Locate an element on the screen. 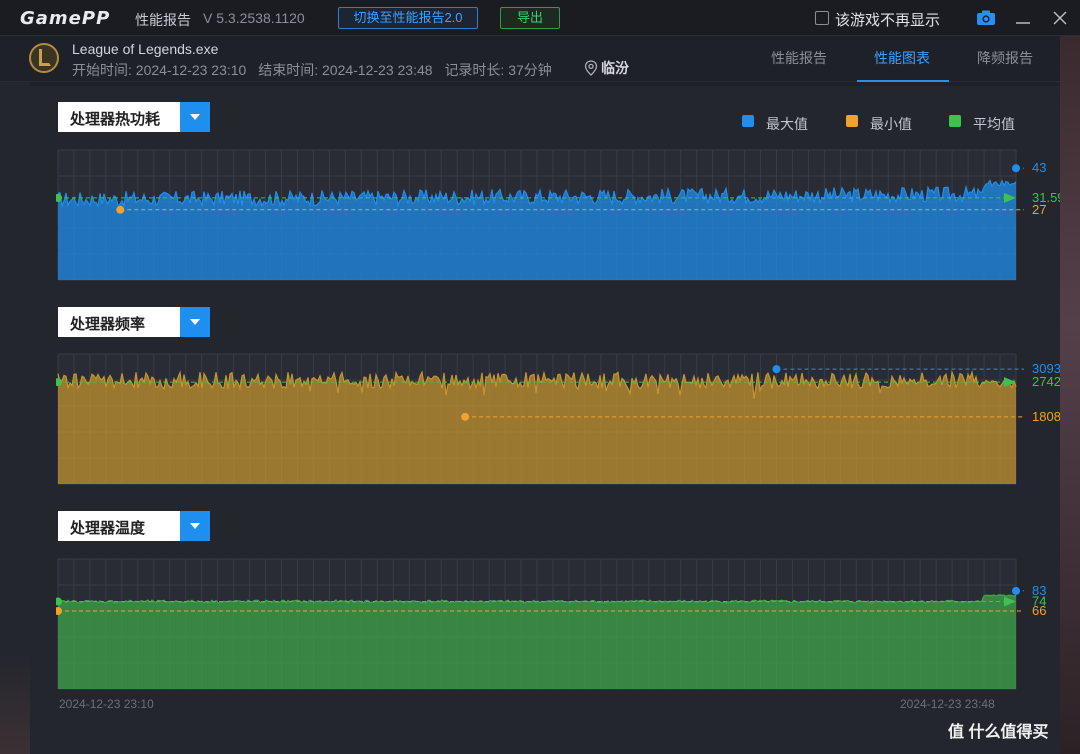 This screenshot has height=754, width=1080. legend-min-label: 最小值 is located at coordinates (891, 124).